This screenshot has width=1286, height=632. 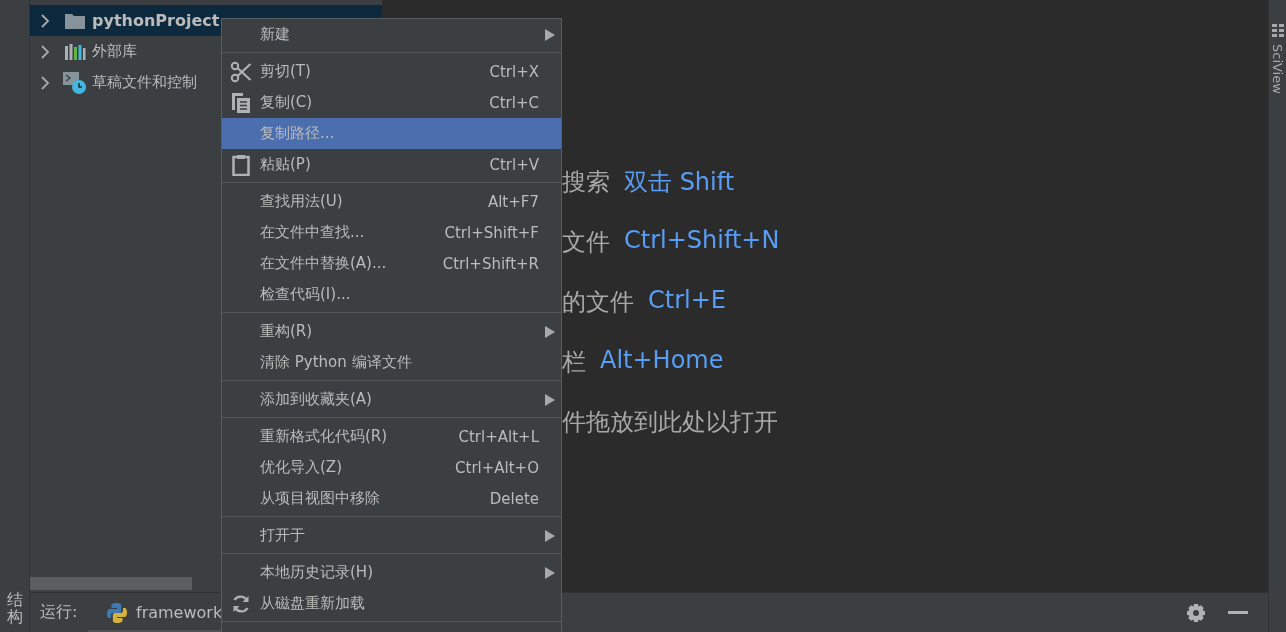 What do you see at coordinates (574, 362) in the screenshot?
I see `hint-text: 栏` at bounding box center [574, 362].